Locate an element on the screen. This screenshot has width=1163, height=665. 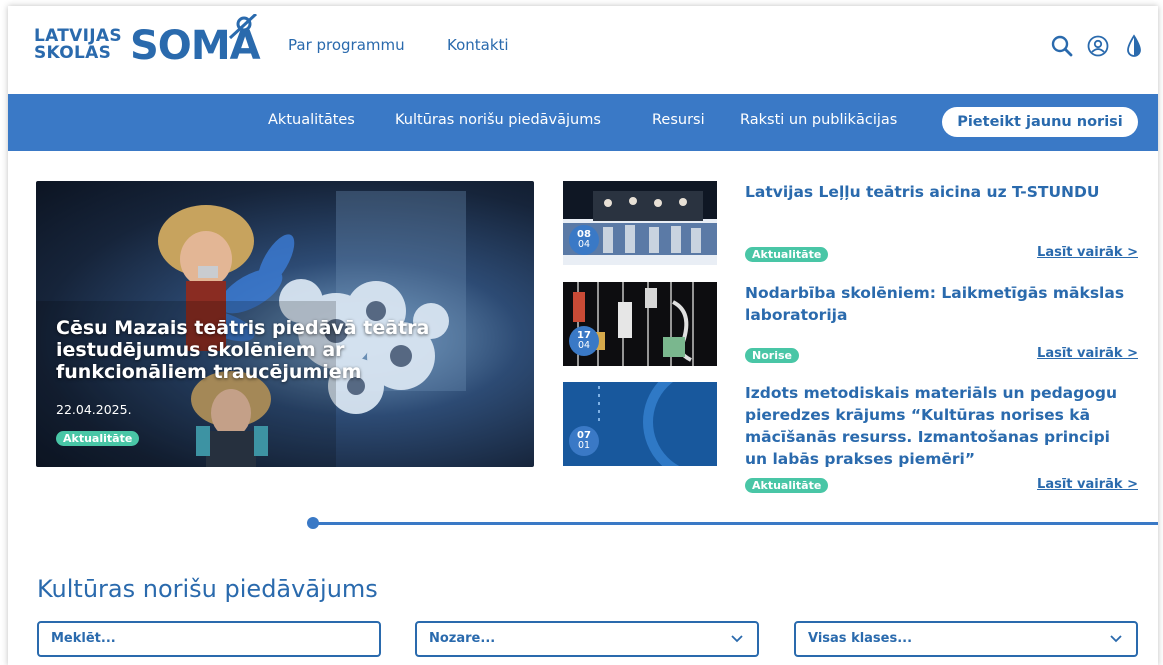
menu-item-news: Aktualitātes is located at coordinates (311, 120).